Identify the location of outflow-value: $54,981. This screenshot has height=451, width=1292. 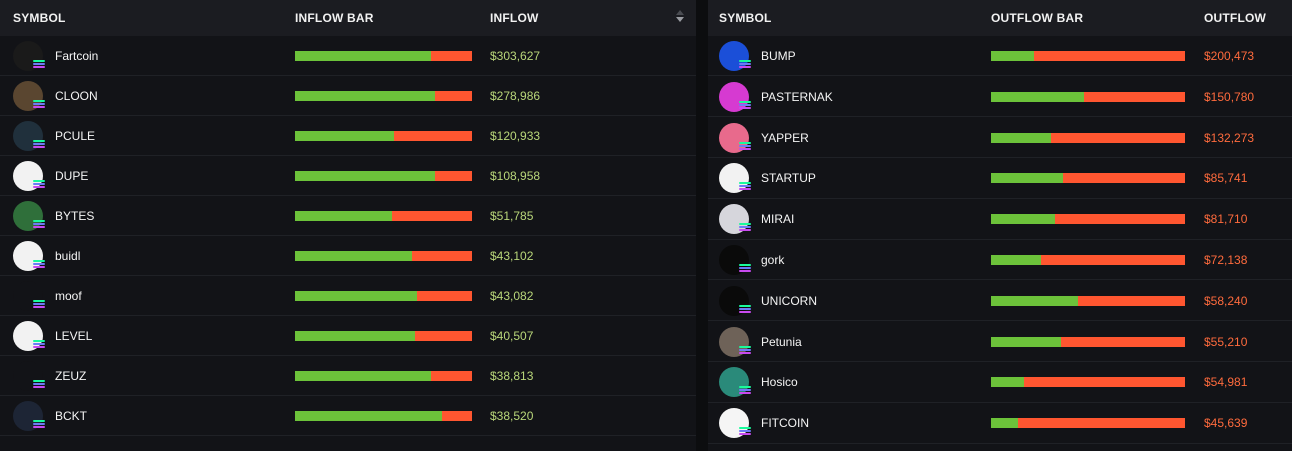
(1226, 382).